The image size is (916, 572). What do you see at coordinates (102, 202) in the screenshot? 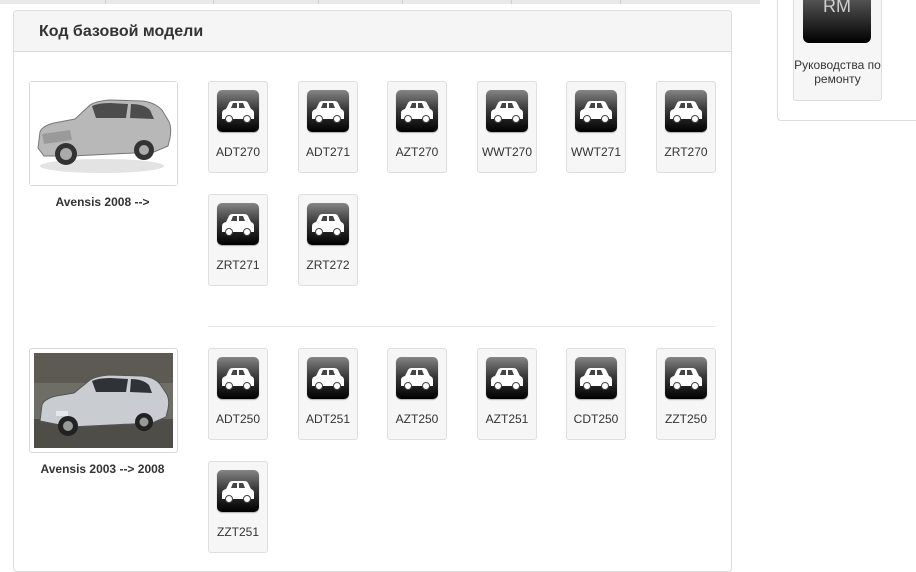
I see `model-name: Avensis 2008 -->` at bounding box center [102, 202].